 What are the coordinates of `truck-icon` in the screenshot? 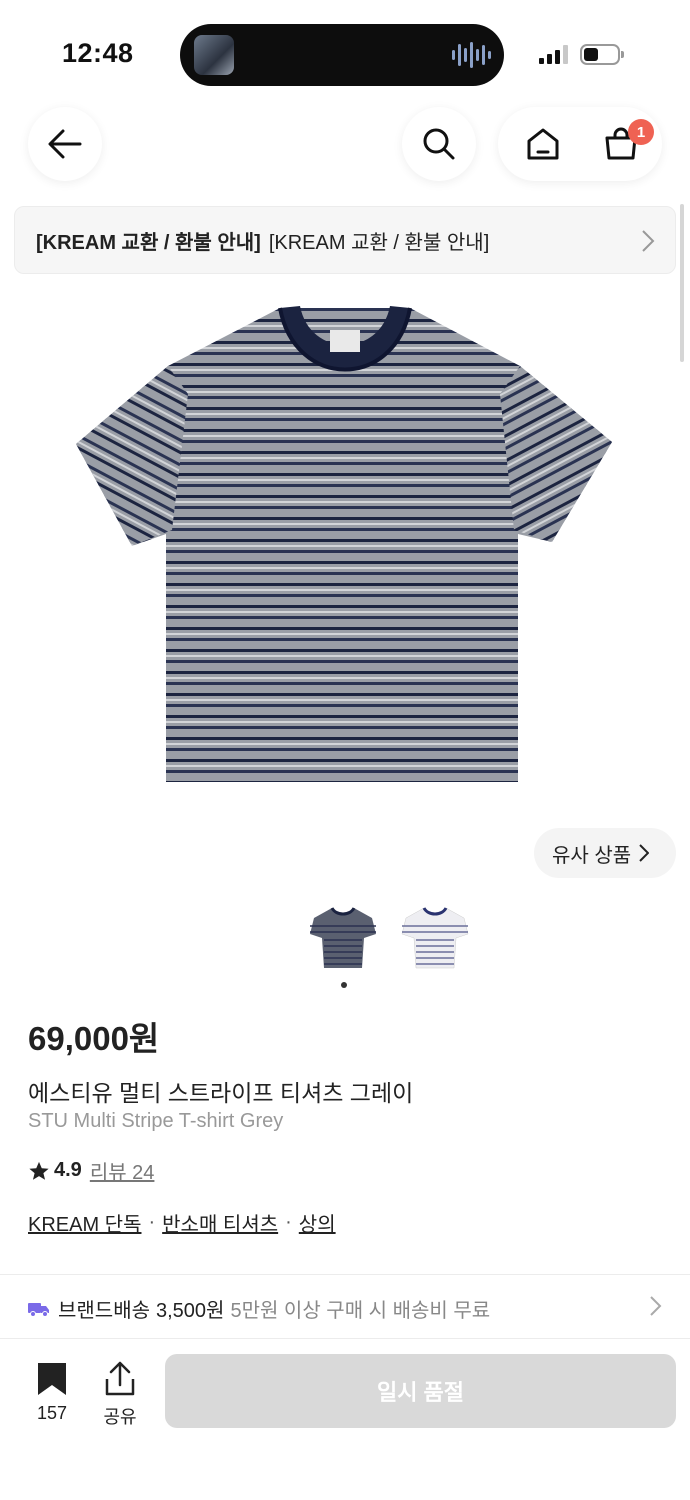 It's located at (38, 1309).